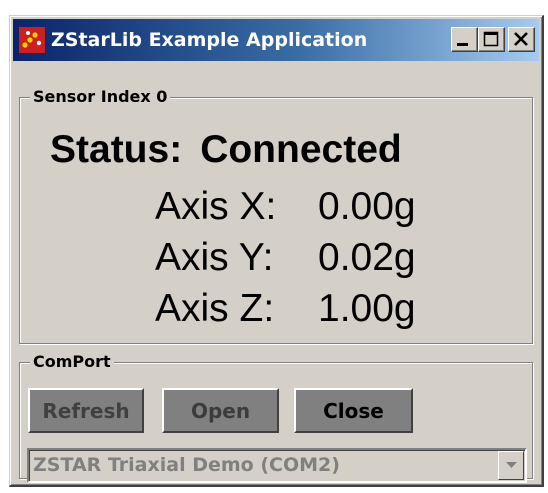 This screenshot has width=548, height=493. I want to click on axis-x-label: Axis X:, so click(216, 206).